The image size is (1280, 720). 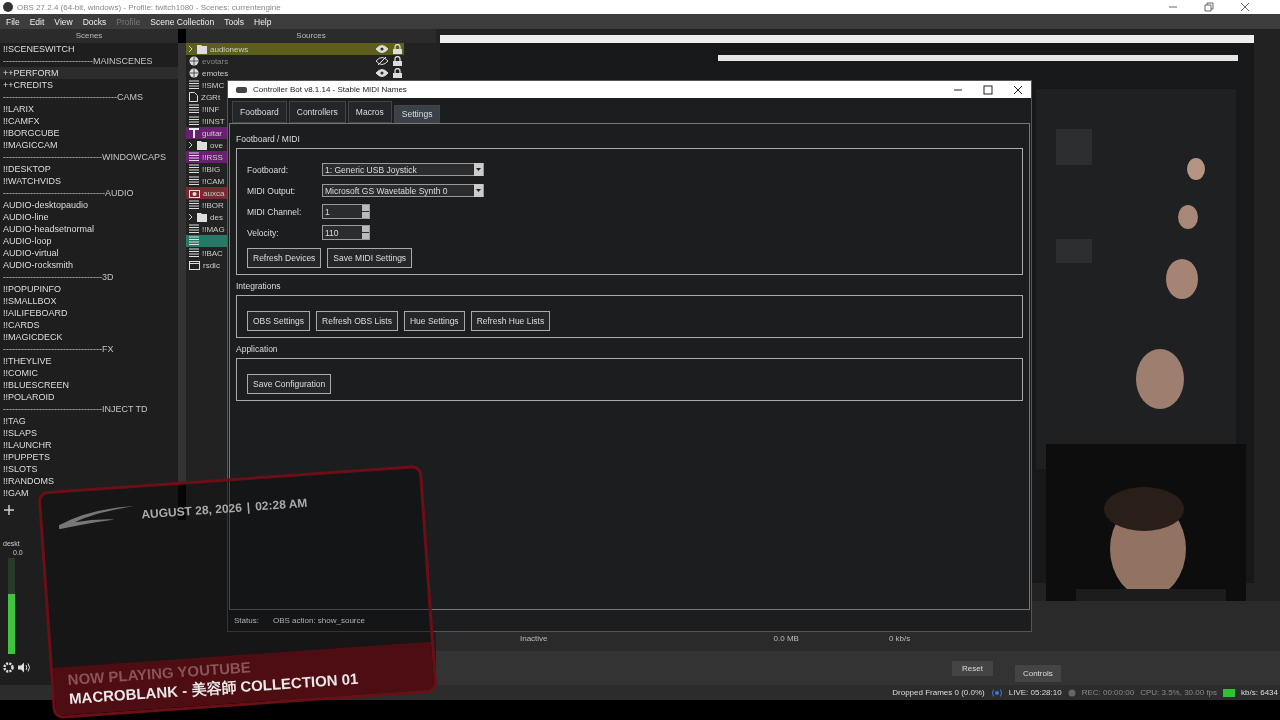 What do you see at coordinates (89, 73) in the screenshot?
I see `scene-item: ++PERFORM` at bounding box center [89, 73].